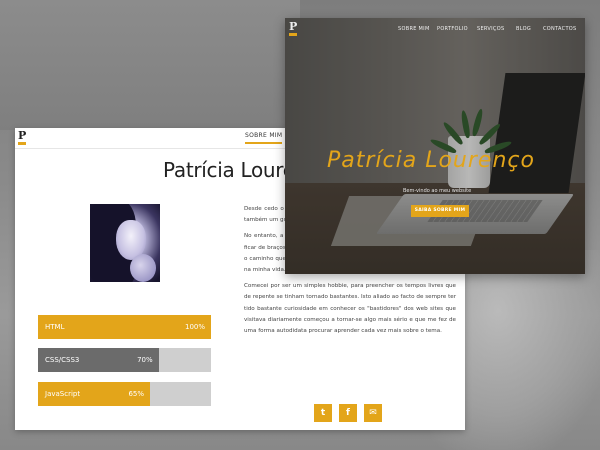 Image resolution: width=600 pixels, height=450 pixels. I want to click on nav-item-contactos: CONTACTOS, so click(560, 29).